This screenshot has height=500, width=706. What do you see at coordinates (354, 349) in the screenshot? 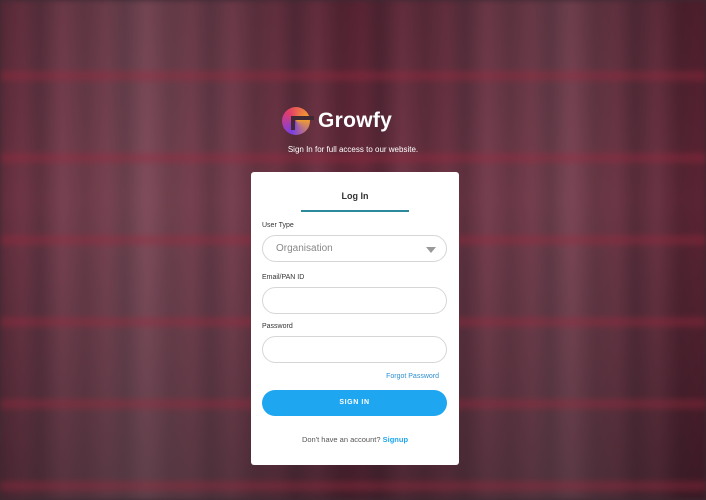
I see `password-field` at bounding box center [354, 349].